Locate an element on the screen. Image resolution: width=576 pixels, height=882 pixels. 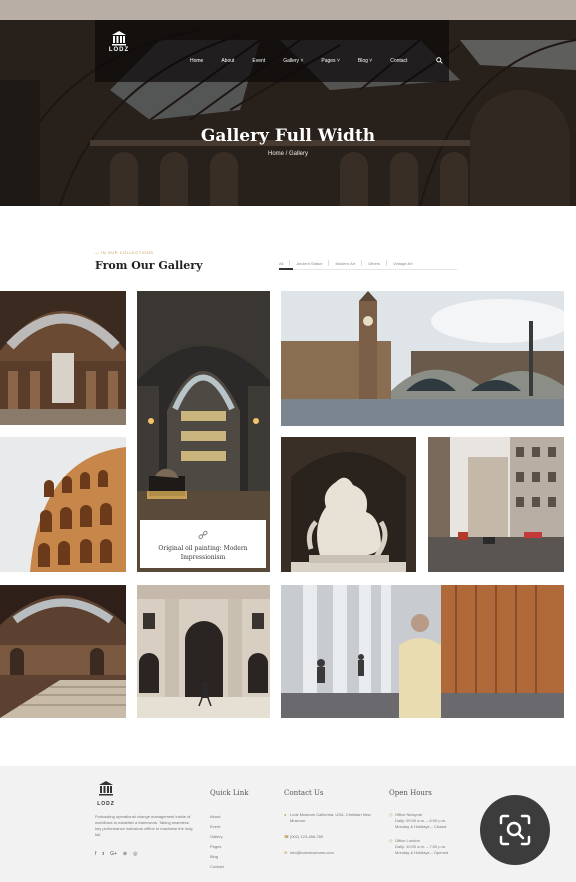
contact-heading: Contact Us is located at coordinates (304, 793).